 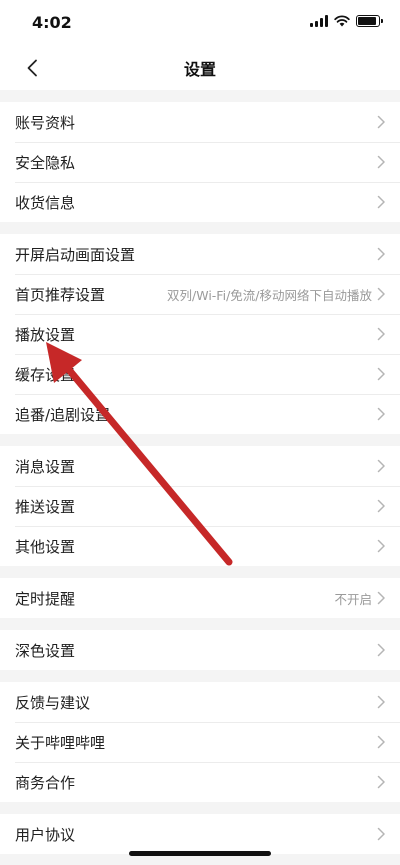 I want to click on signal-icon, so click(x=319, y=21).